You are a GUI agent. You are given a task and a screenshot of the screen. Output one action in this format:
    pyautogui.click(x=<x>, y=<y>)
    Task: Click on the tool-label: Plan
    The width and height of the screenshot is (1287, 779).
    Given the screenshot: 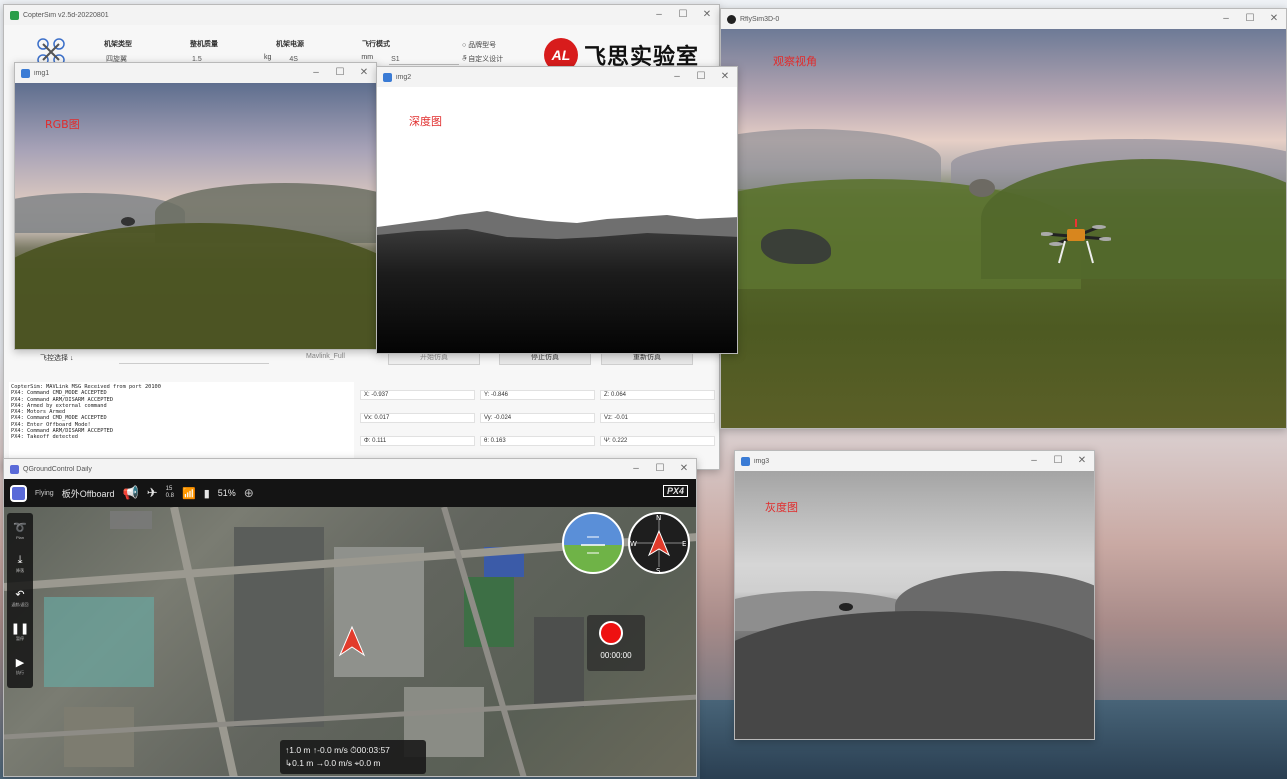 What is the action you would take?
    pyautogui.click(x=19, y=537)
    